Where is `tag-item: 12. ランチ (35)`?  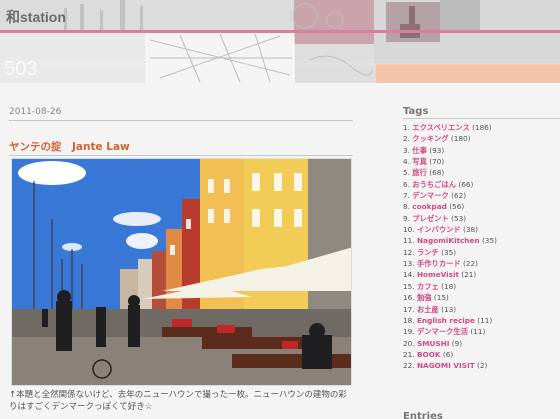 tag-item: 12. ランチ (35) is located at coordinates (450, 252).